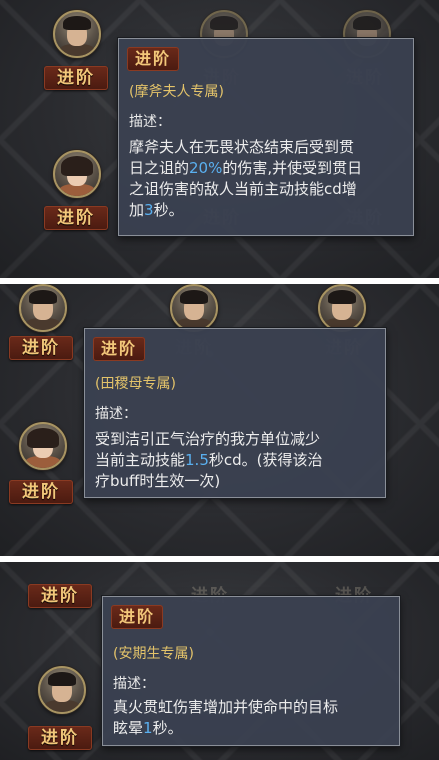 The height and width of the screenshot is (760, 439). I want to click on value-highlight: 1, so click(148, 728).